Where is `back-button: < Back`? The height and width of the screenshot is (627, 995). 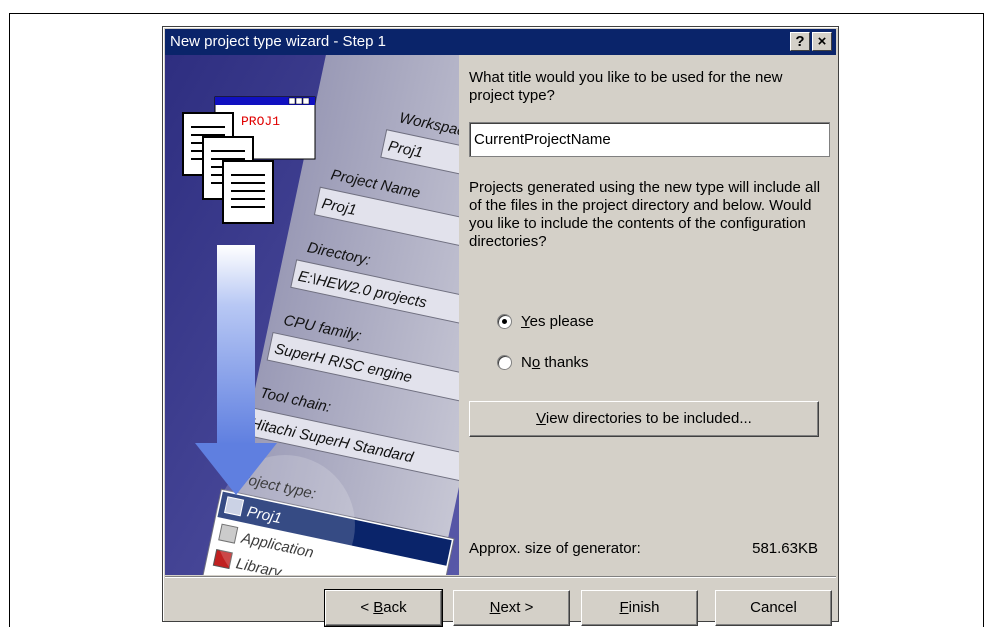
back-button: < Back is located at coordinates (383, 608).